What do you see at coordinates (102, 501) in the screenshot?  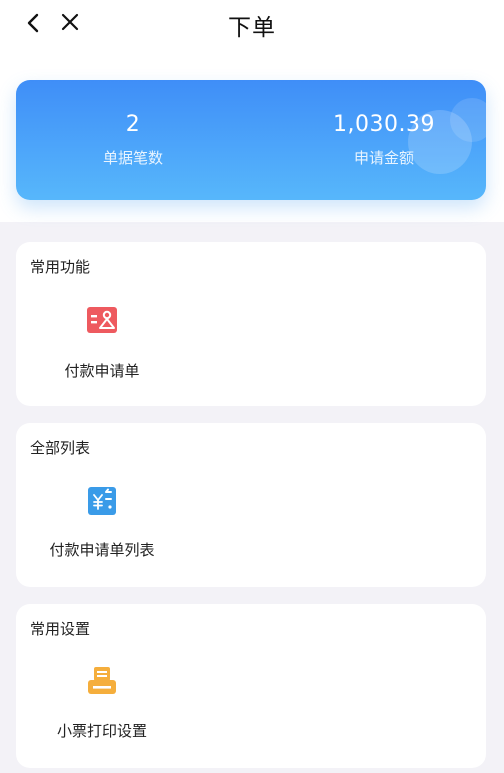 I see `payment-list-icon` at bounding box center [102, 501].